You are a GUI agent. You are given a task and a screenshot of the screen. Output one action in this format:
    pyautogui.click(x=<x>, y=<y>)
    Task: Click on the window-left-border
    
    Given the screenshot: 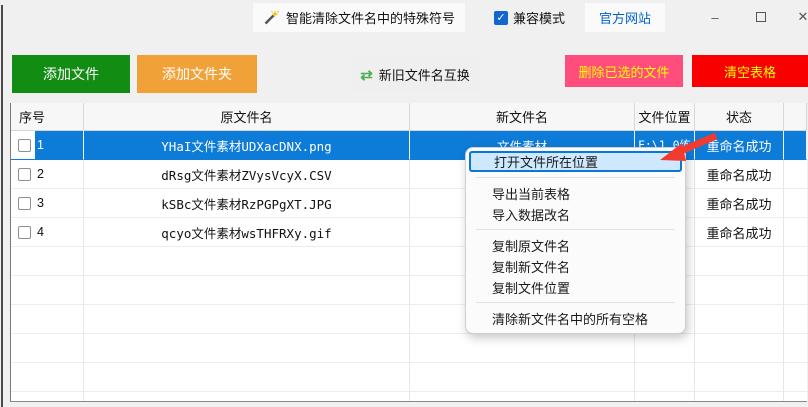 What is the action you would take?
    pyautogui.click(x=2, y=206)
    